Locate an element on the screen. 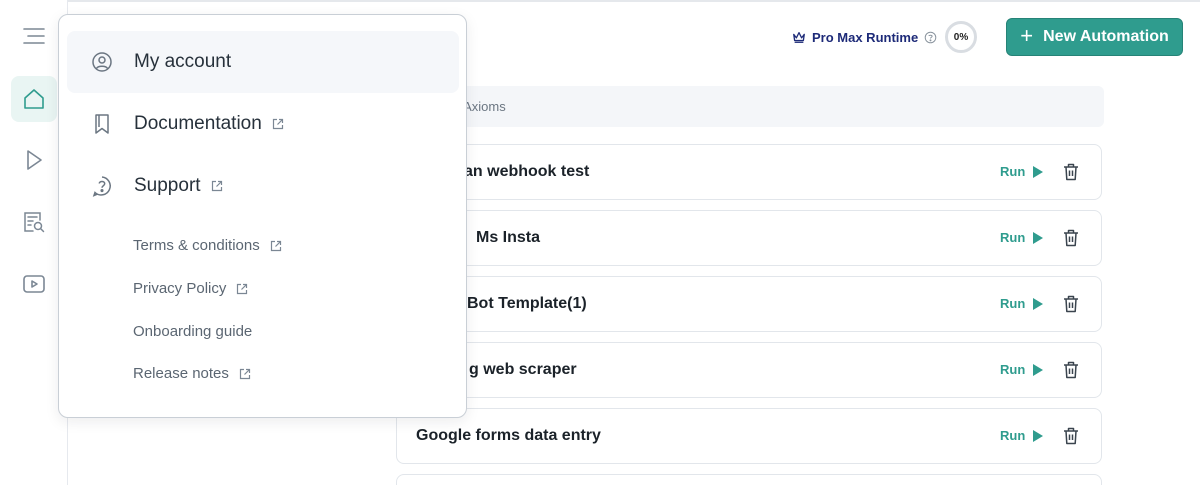 The image size is (1200, 485). nav-logs is located at coordinates (34, 222).